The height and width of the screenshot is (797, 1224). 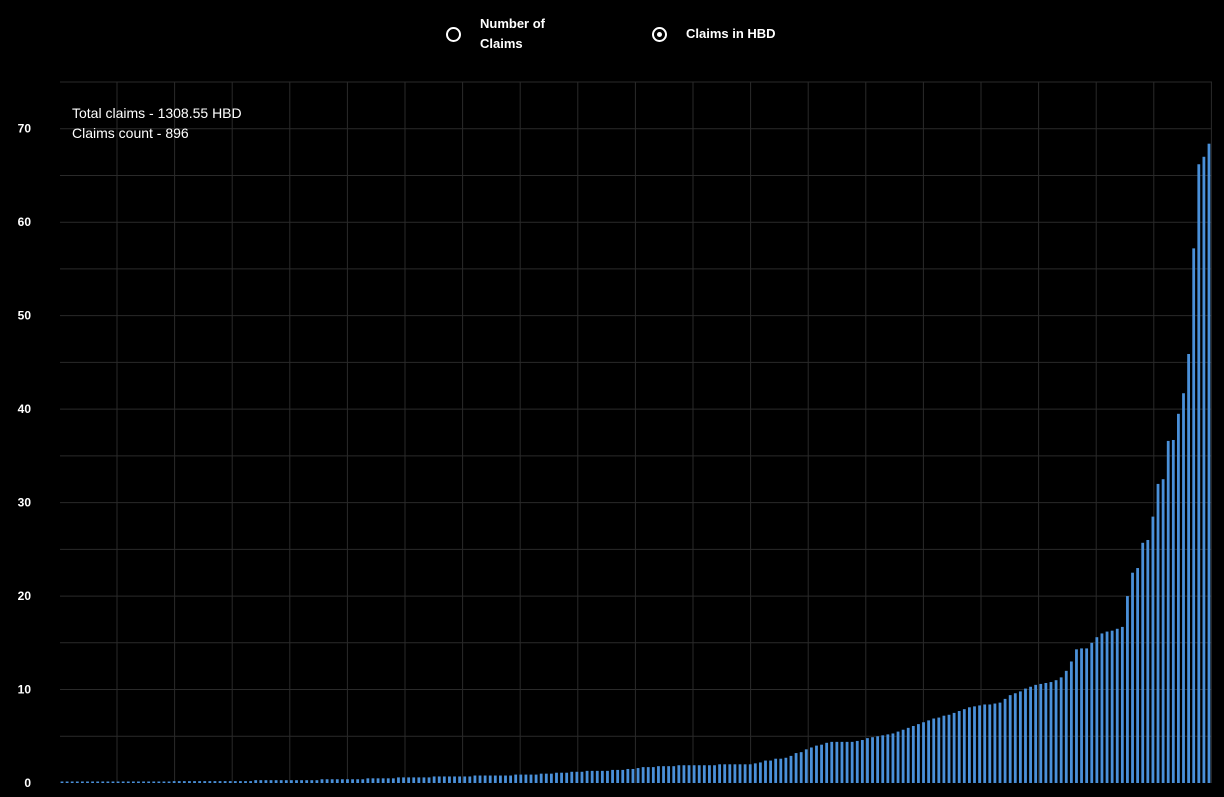 I want to click on total-claims-text: Total claims - 1308.55 HBD, so click(x=157, y=113).